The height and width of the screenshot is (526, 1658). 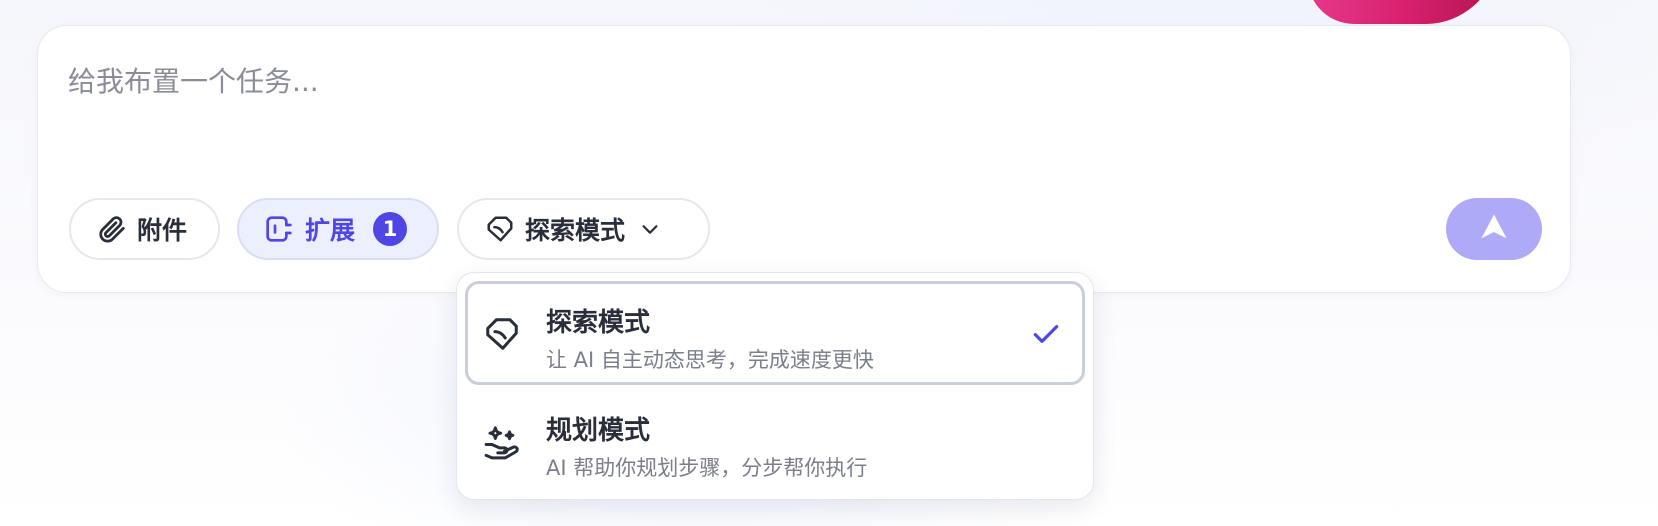 What do you see at coordinates (390, 229) in the screenshot?
I see `extension-count-badge: 1` at bounding box center [390, 229].